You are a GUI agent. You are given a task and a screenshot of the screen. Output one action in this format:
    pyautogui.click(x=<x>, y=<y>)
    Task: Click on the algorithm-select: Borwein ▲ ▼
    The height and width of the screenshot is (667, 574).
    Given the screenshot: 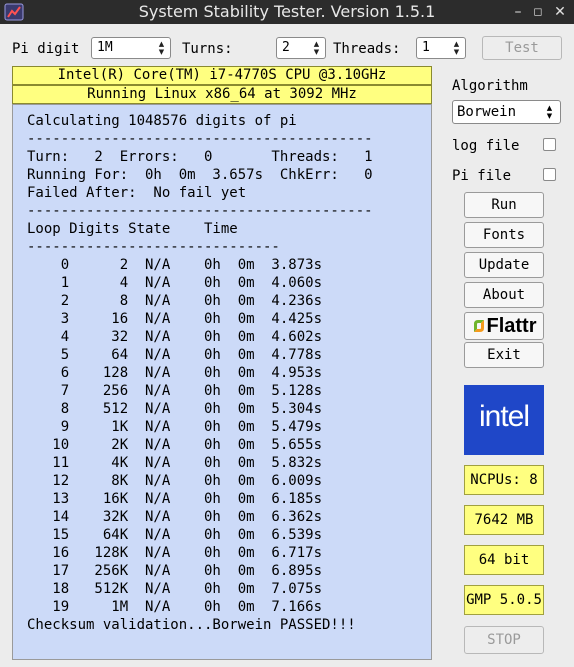 What is the action you would take?
    pyautogui.click(x=506, y=112)
    